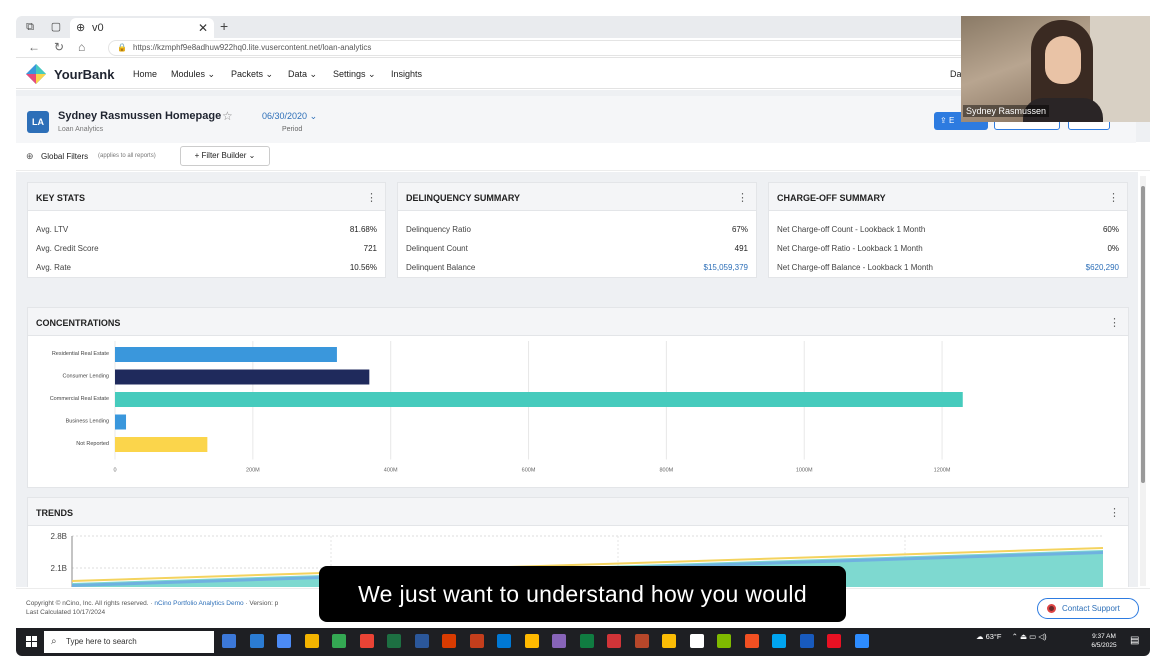 The image size is (1166, 670). Describe the element at coordinates (206, 197) in the screenshot. I see `card-header: KEY STATS ⋮` at that location.